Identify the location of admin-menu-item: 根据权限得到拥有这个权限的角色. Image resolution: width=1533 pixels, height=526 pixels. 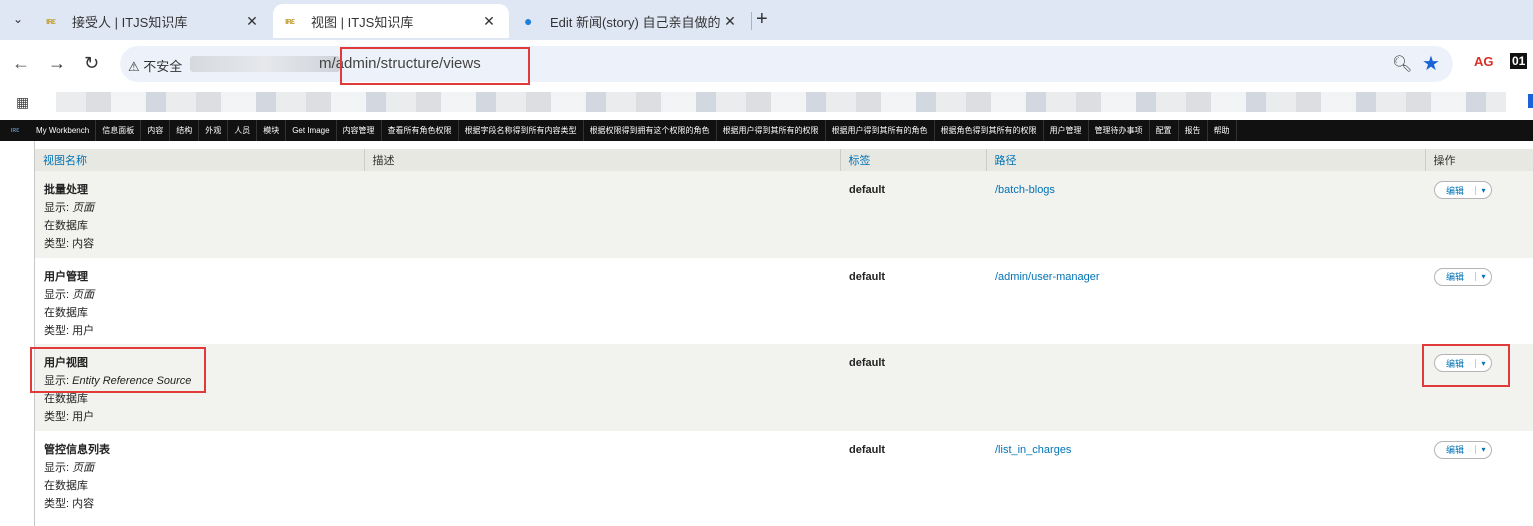
(650, 130).